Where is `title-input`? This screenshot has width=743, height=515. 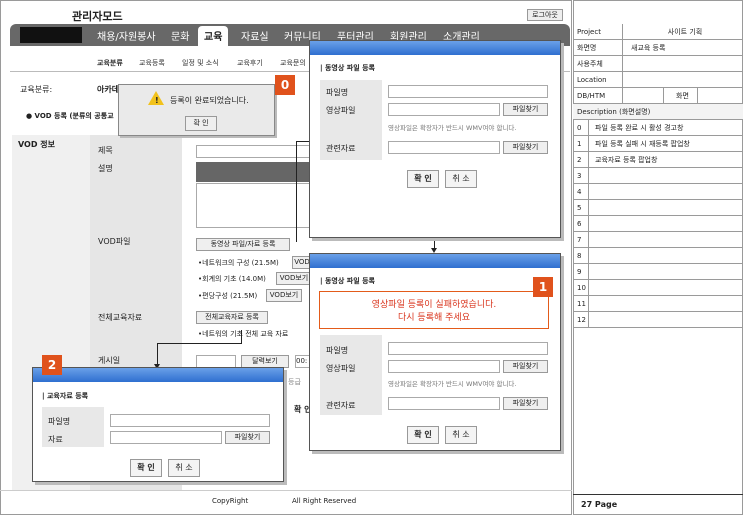
title-input is located at coordinates (253, 151).